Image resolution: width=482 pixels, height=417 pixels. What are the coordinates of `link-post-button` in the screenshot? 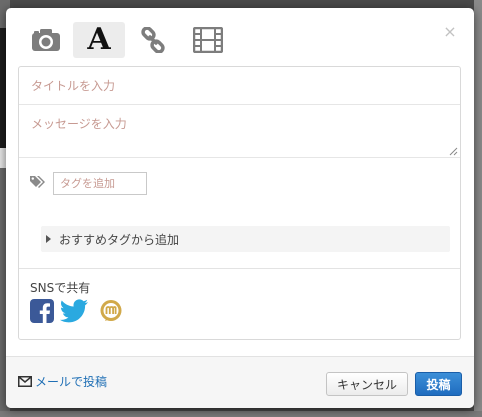 It's located at (153, 40).